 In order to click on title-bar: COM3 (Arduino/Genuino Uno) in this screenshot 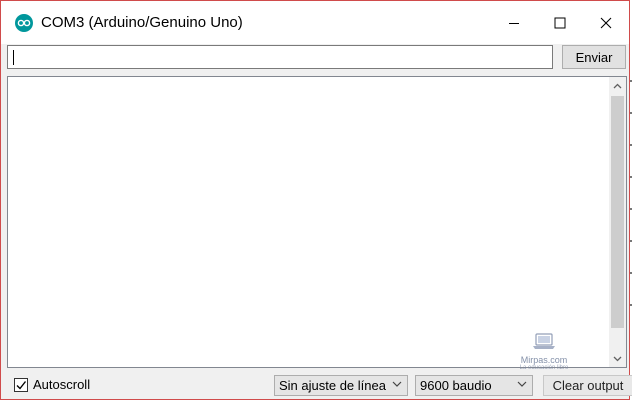, I will do `click(315, 22)`.